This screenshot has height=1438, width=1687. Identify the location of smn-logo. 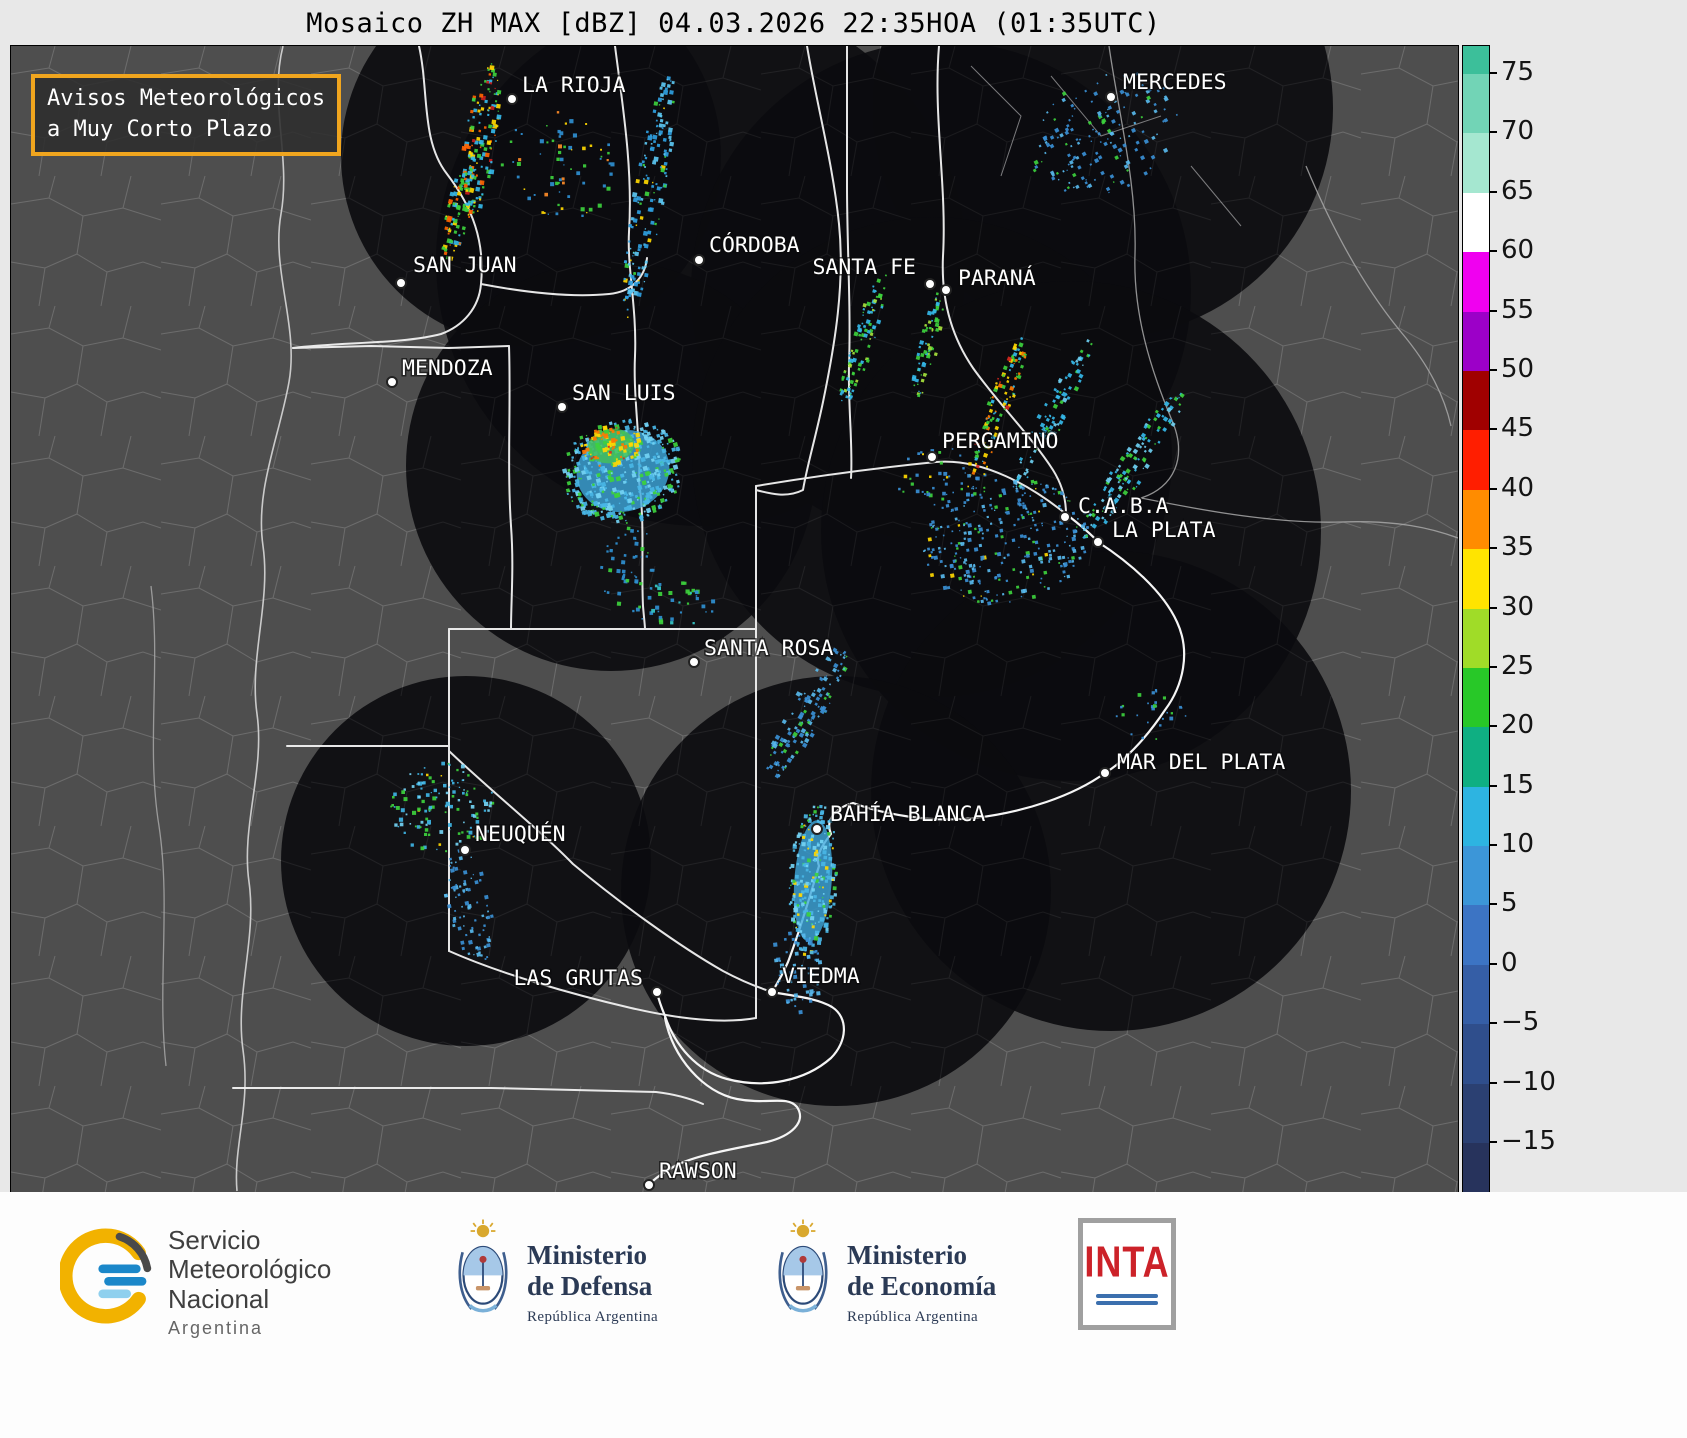
(107, 1276).